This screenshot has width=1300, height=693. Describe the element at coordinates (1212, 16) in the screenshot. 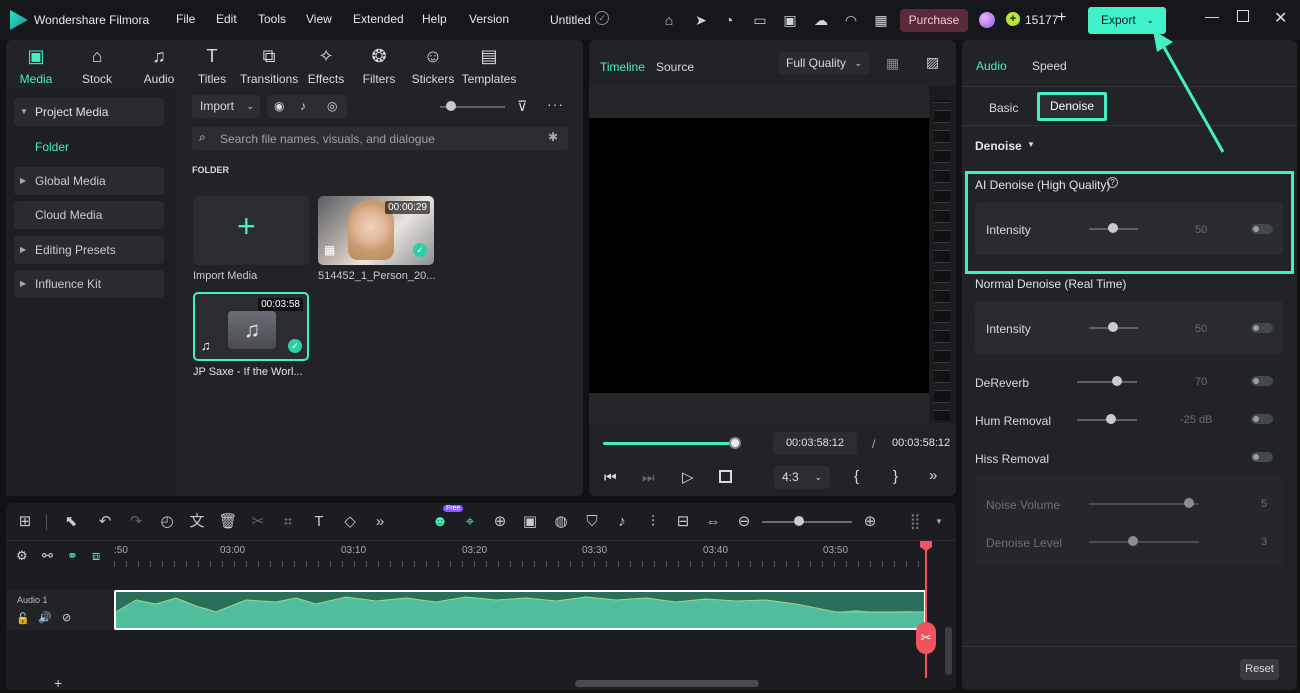

I see `minimize-icon: —` at that location.